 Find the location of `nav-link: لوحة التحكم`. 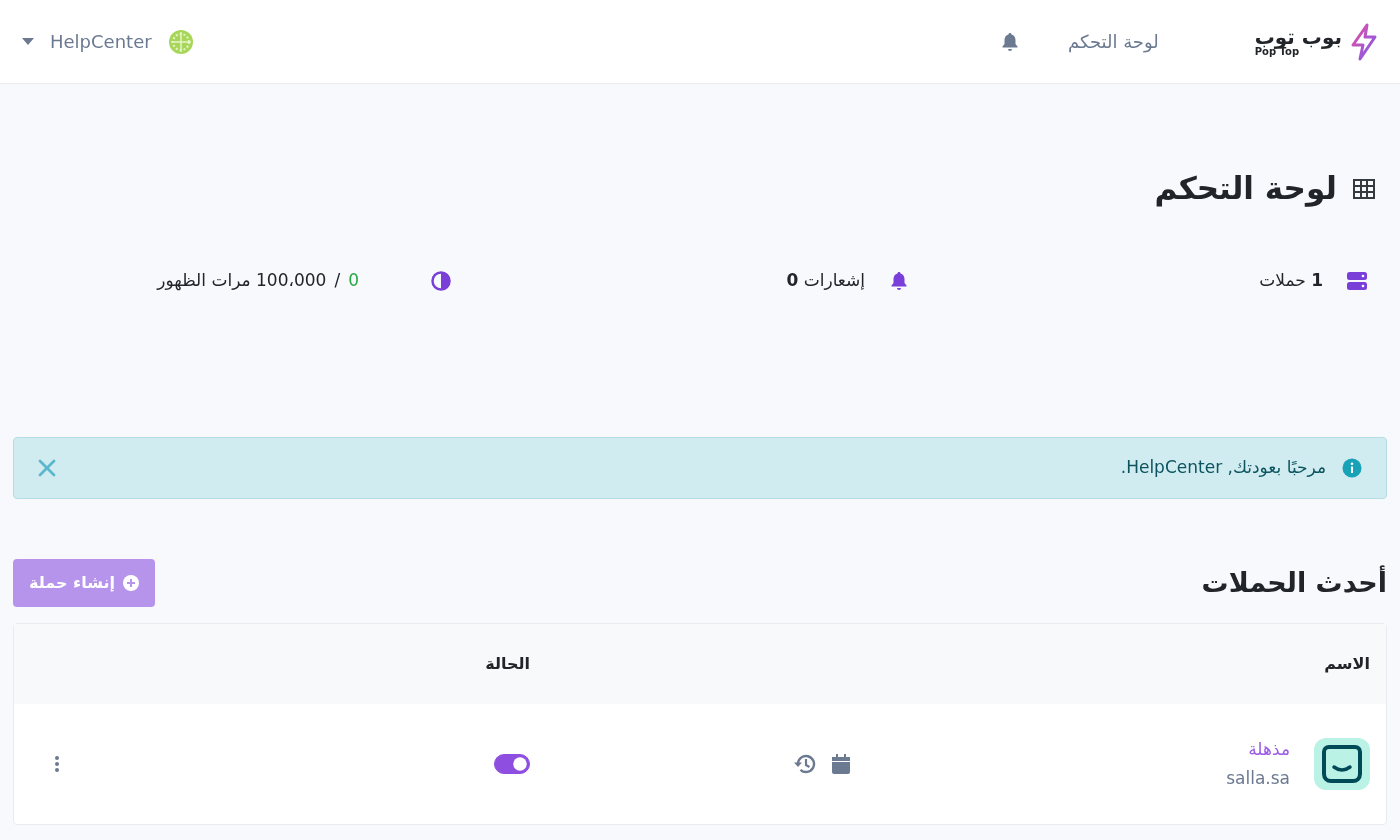

nav-link: لوحة التحكم is located at coordinates (1113, 41).